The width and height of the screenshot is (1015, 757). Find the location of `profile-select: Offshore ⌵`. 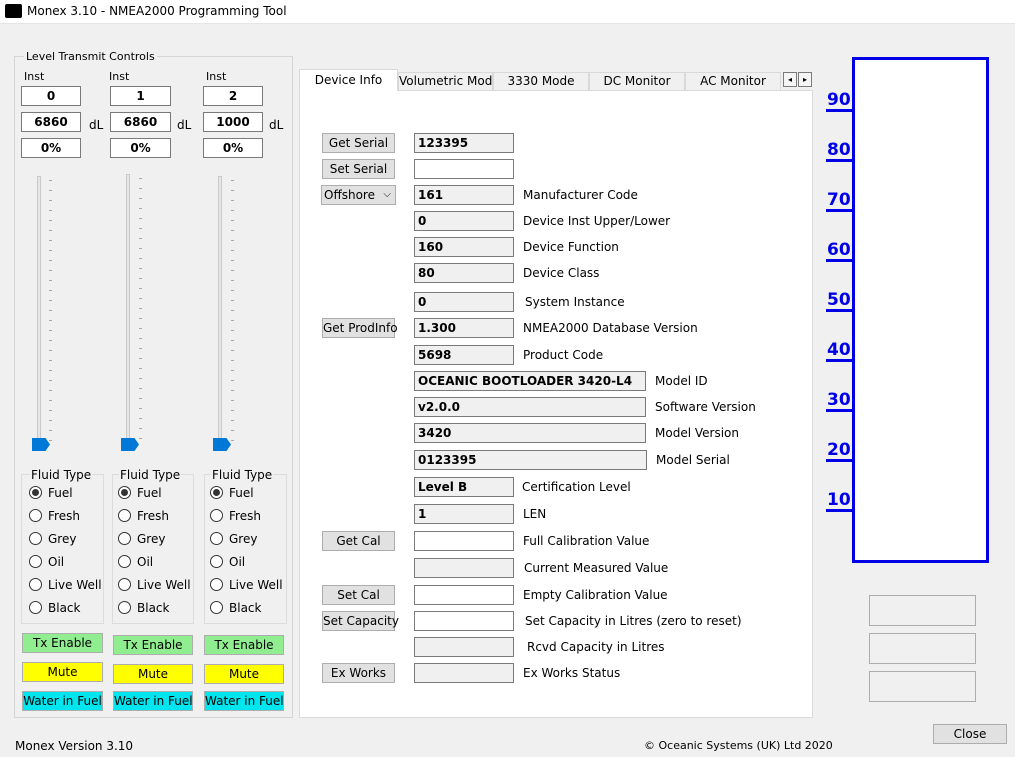

profile-select: Offshore ⌵ is located at coordinates (358, 195).